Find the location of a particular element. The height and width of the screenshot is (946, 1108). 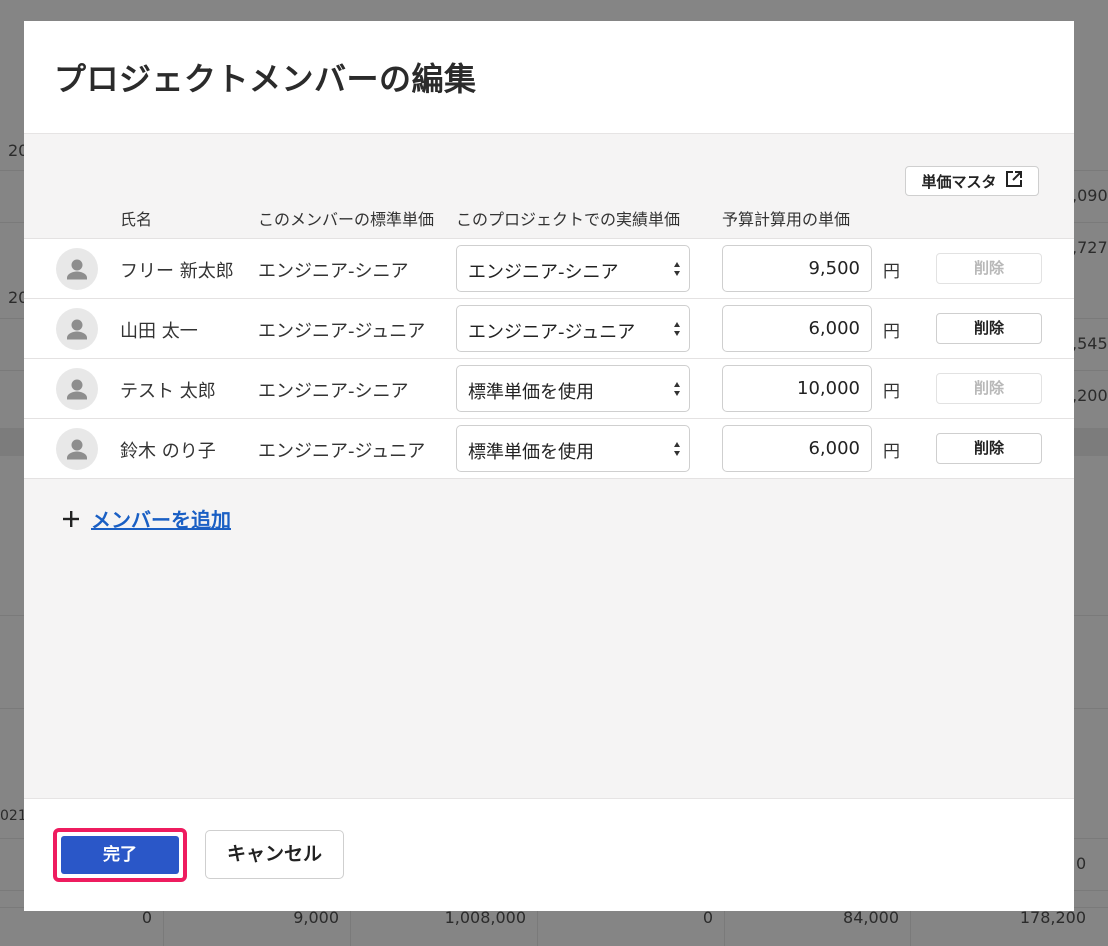

add-member-label: メンバーを追加 is located at coordinates (161, 518).